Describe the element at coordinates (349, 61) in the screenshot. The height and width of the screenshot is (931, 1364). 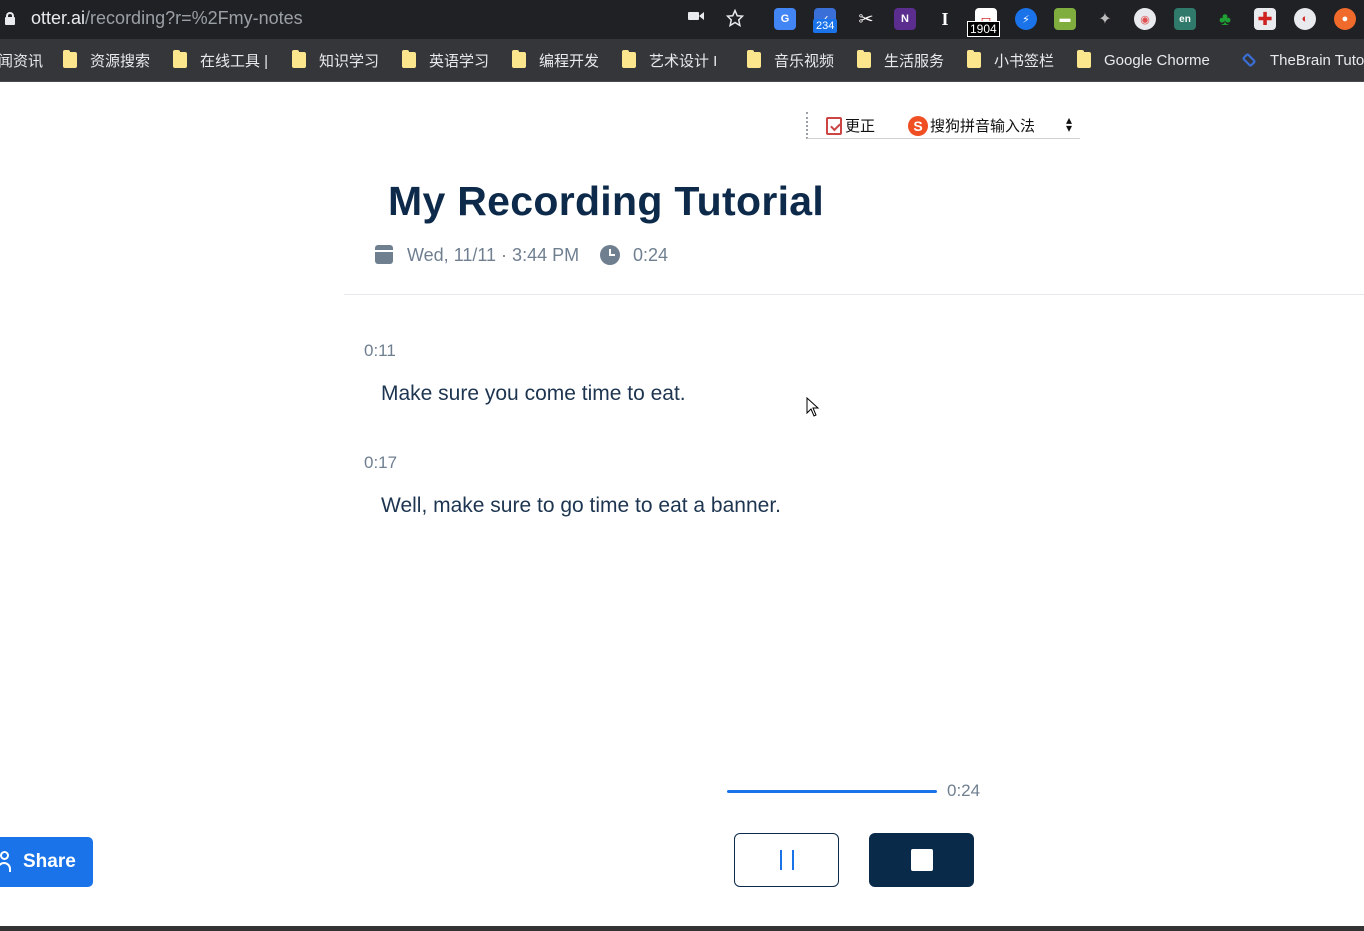
I see `bookmark-label: 知识学习` at that location.